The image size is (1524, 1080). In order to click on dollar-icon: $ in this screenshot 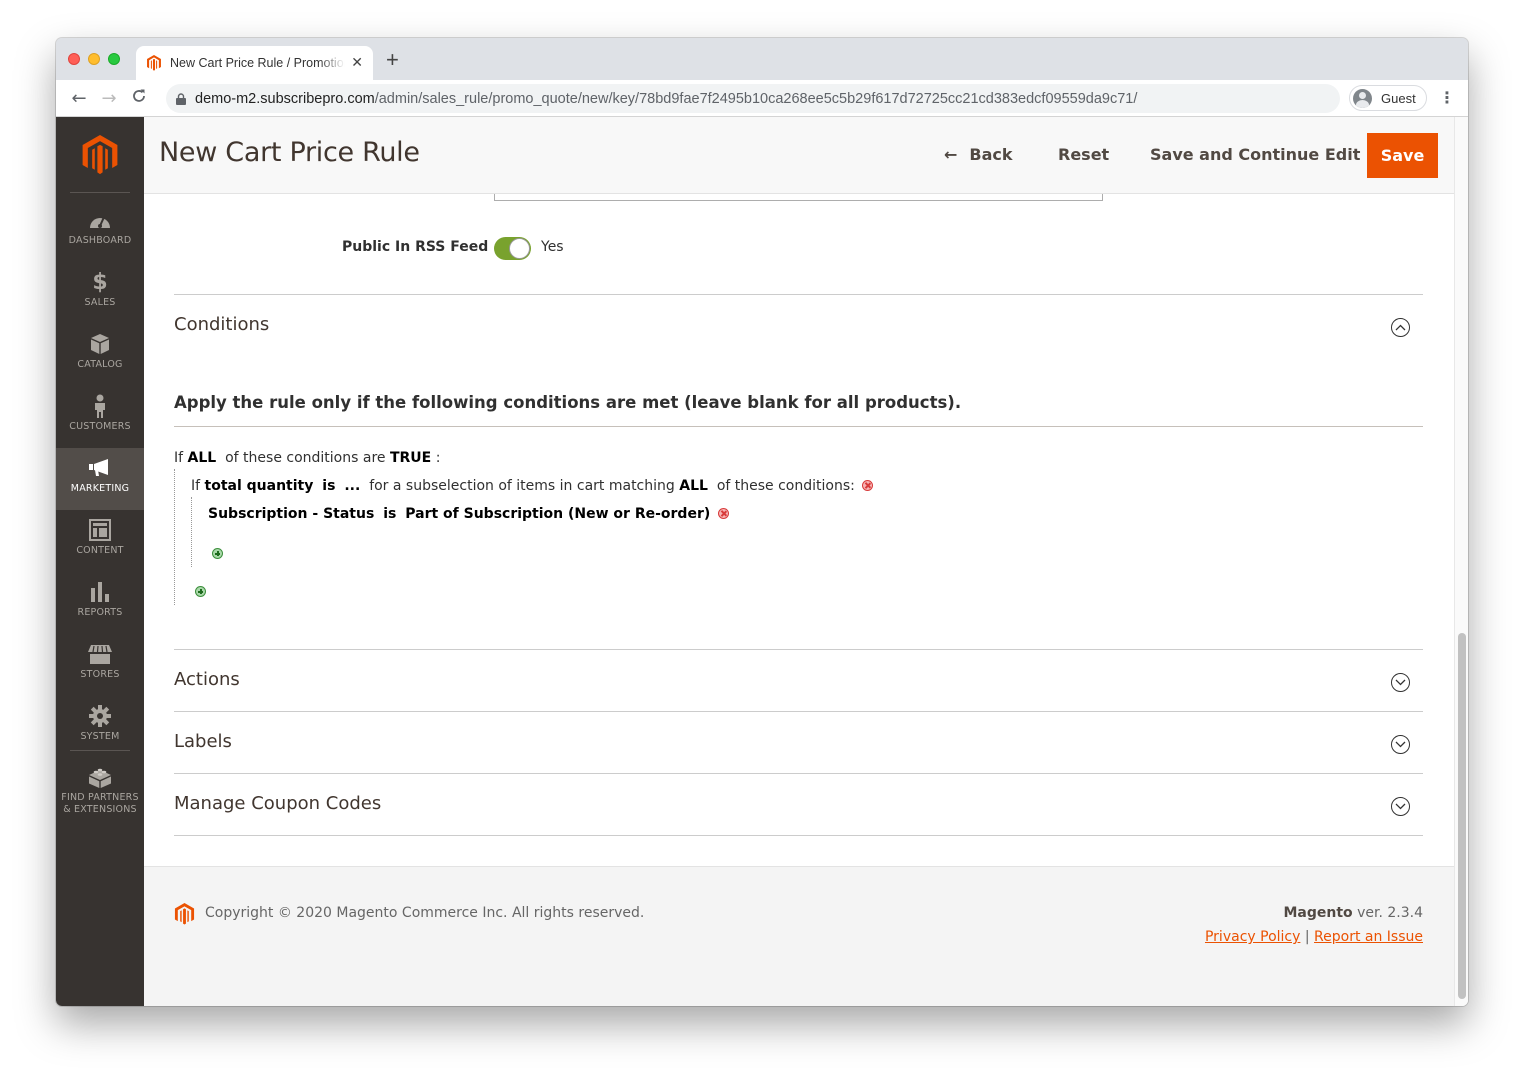, I will do `click(100, 282)`.